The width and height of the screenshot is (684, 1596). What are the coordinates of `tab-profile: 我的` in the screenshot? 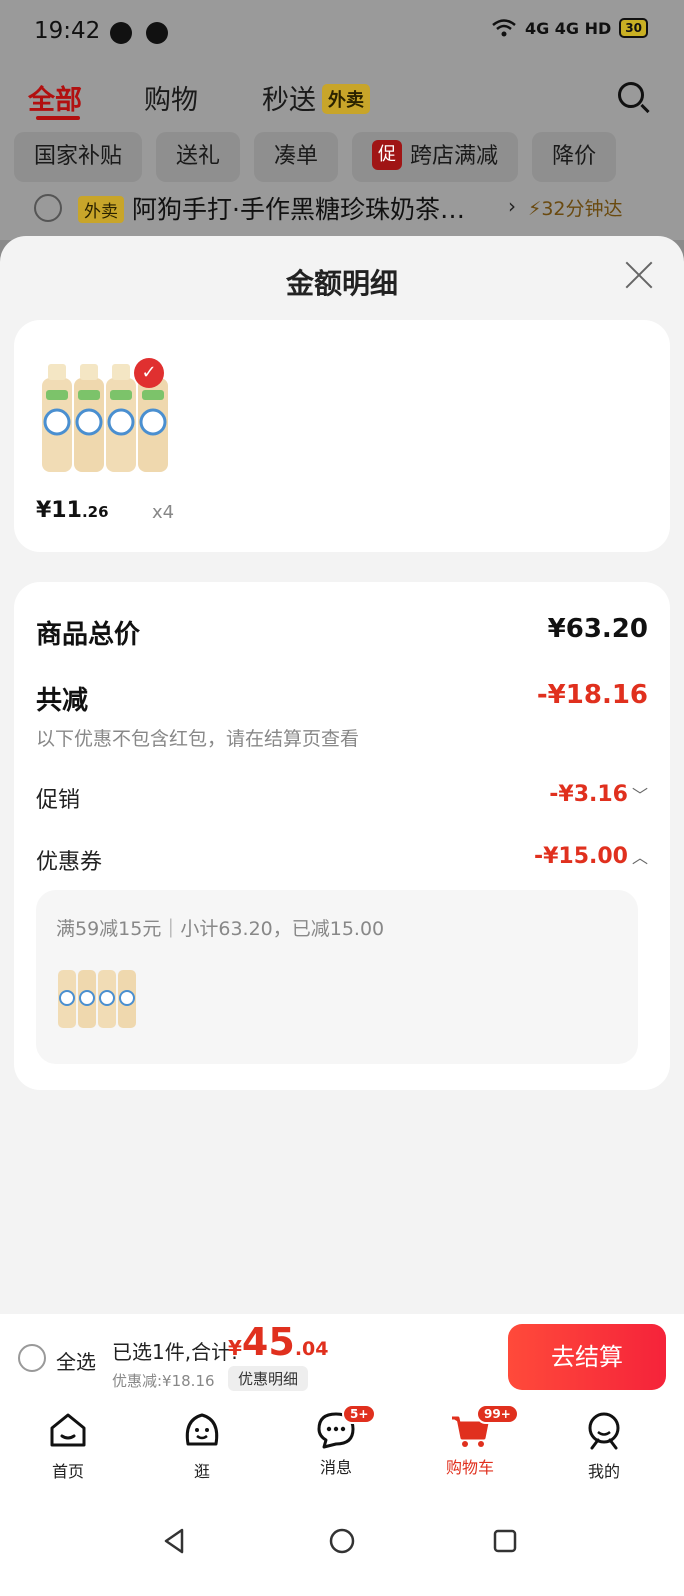 It's located at (604, 1446).